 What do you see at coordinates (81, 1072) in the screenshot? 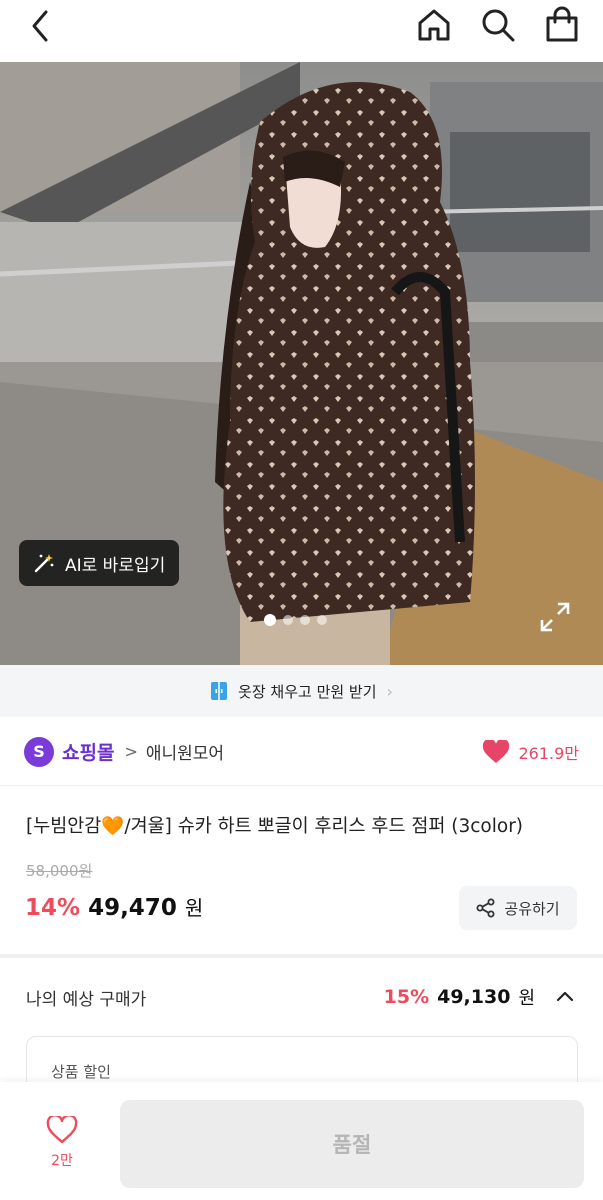
I see `product-discount-label: 상품 할인` at bounding box center [81, 1072].